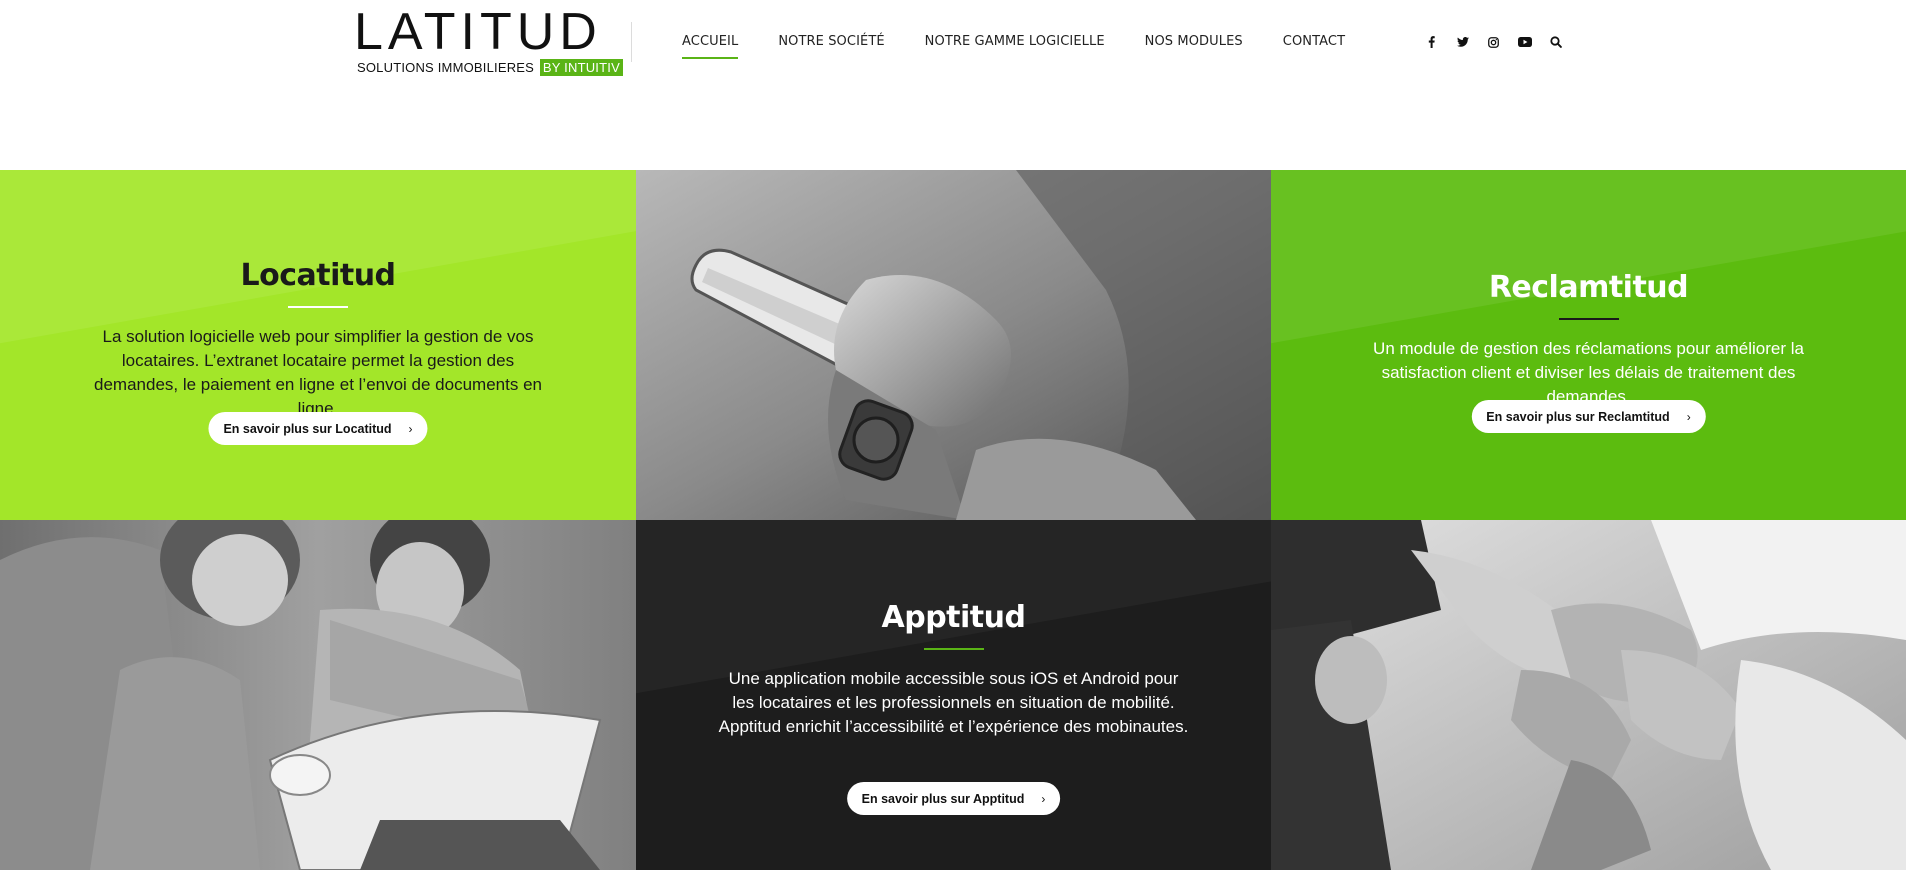  I want to click on reclamtitud-learn-more-button: En savoir plus sur Reclamtitud ›, so click(1588, 416).